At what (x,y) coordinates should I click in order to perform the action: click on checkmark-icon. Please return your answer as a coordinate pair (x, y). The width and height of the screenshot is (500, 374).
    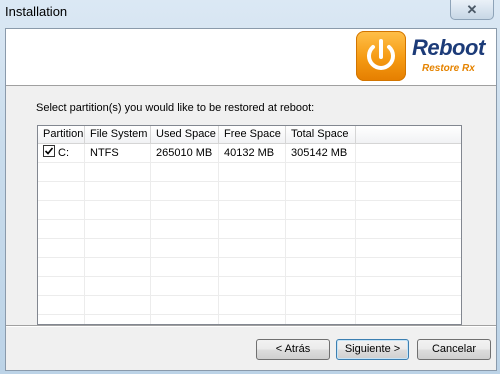
    Looking at the image, I should click on (49, 151).